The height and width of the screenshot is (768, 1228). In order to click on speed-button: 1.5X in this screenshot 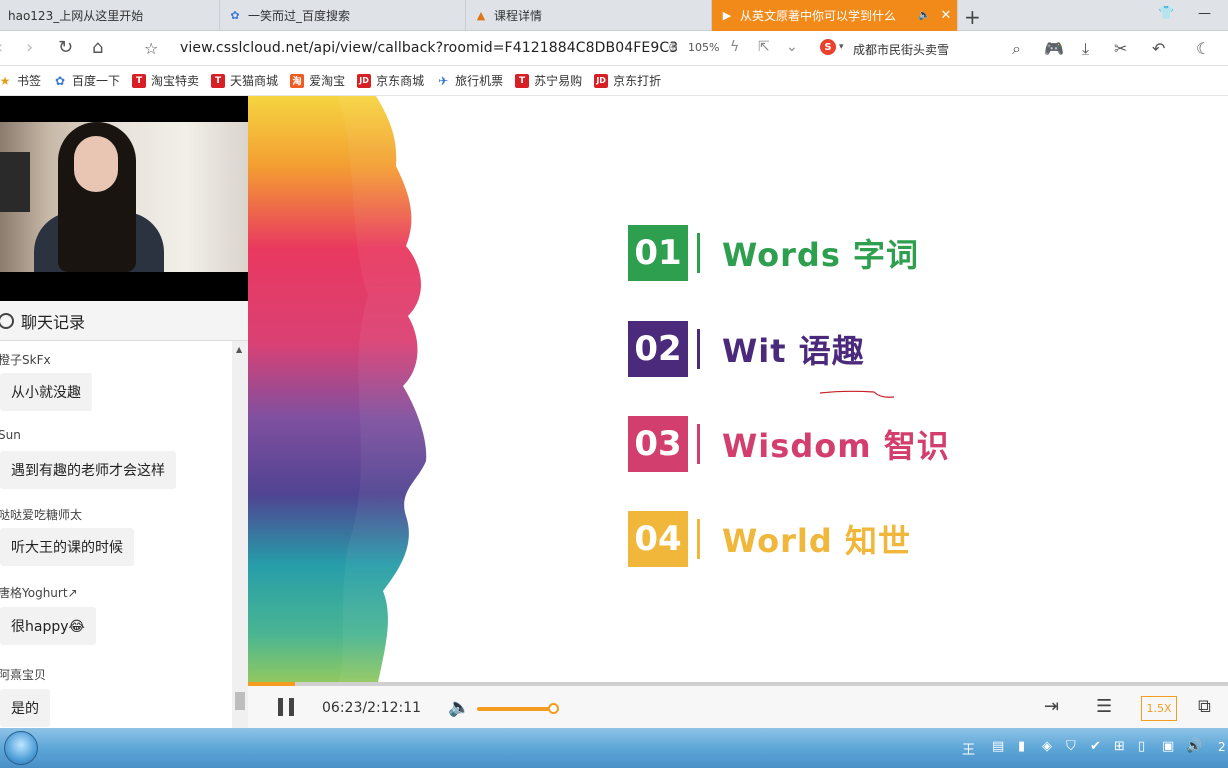, I will do `click(1159, 708)`.